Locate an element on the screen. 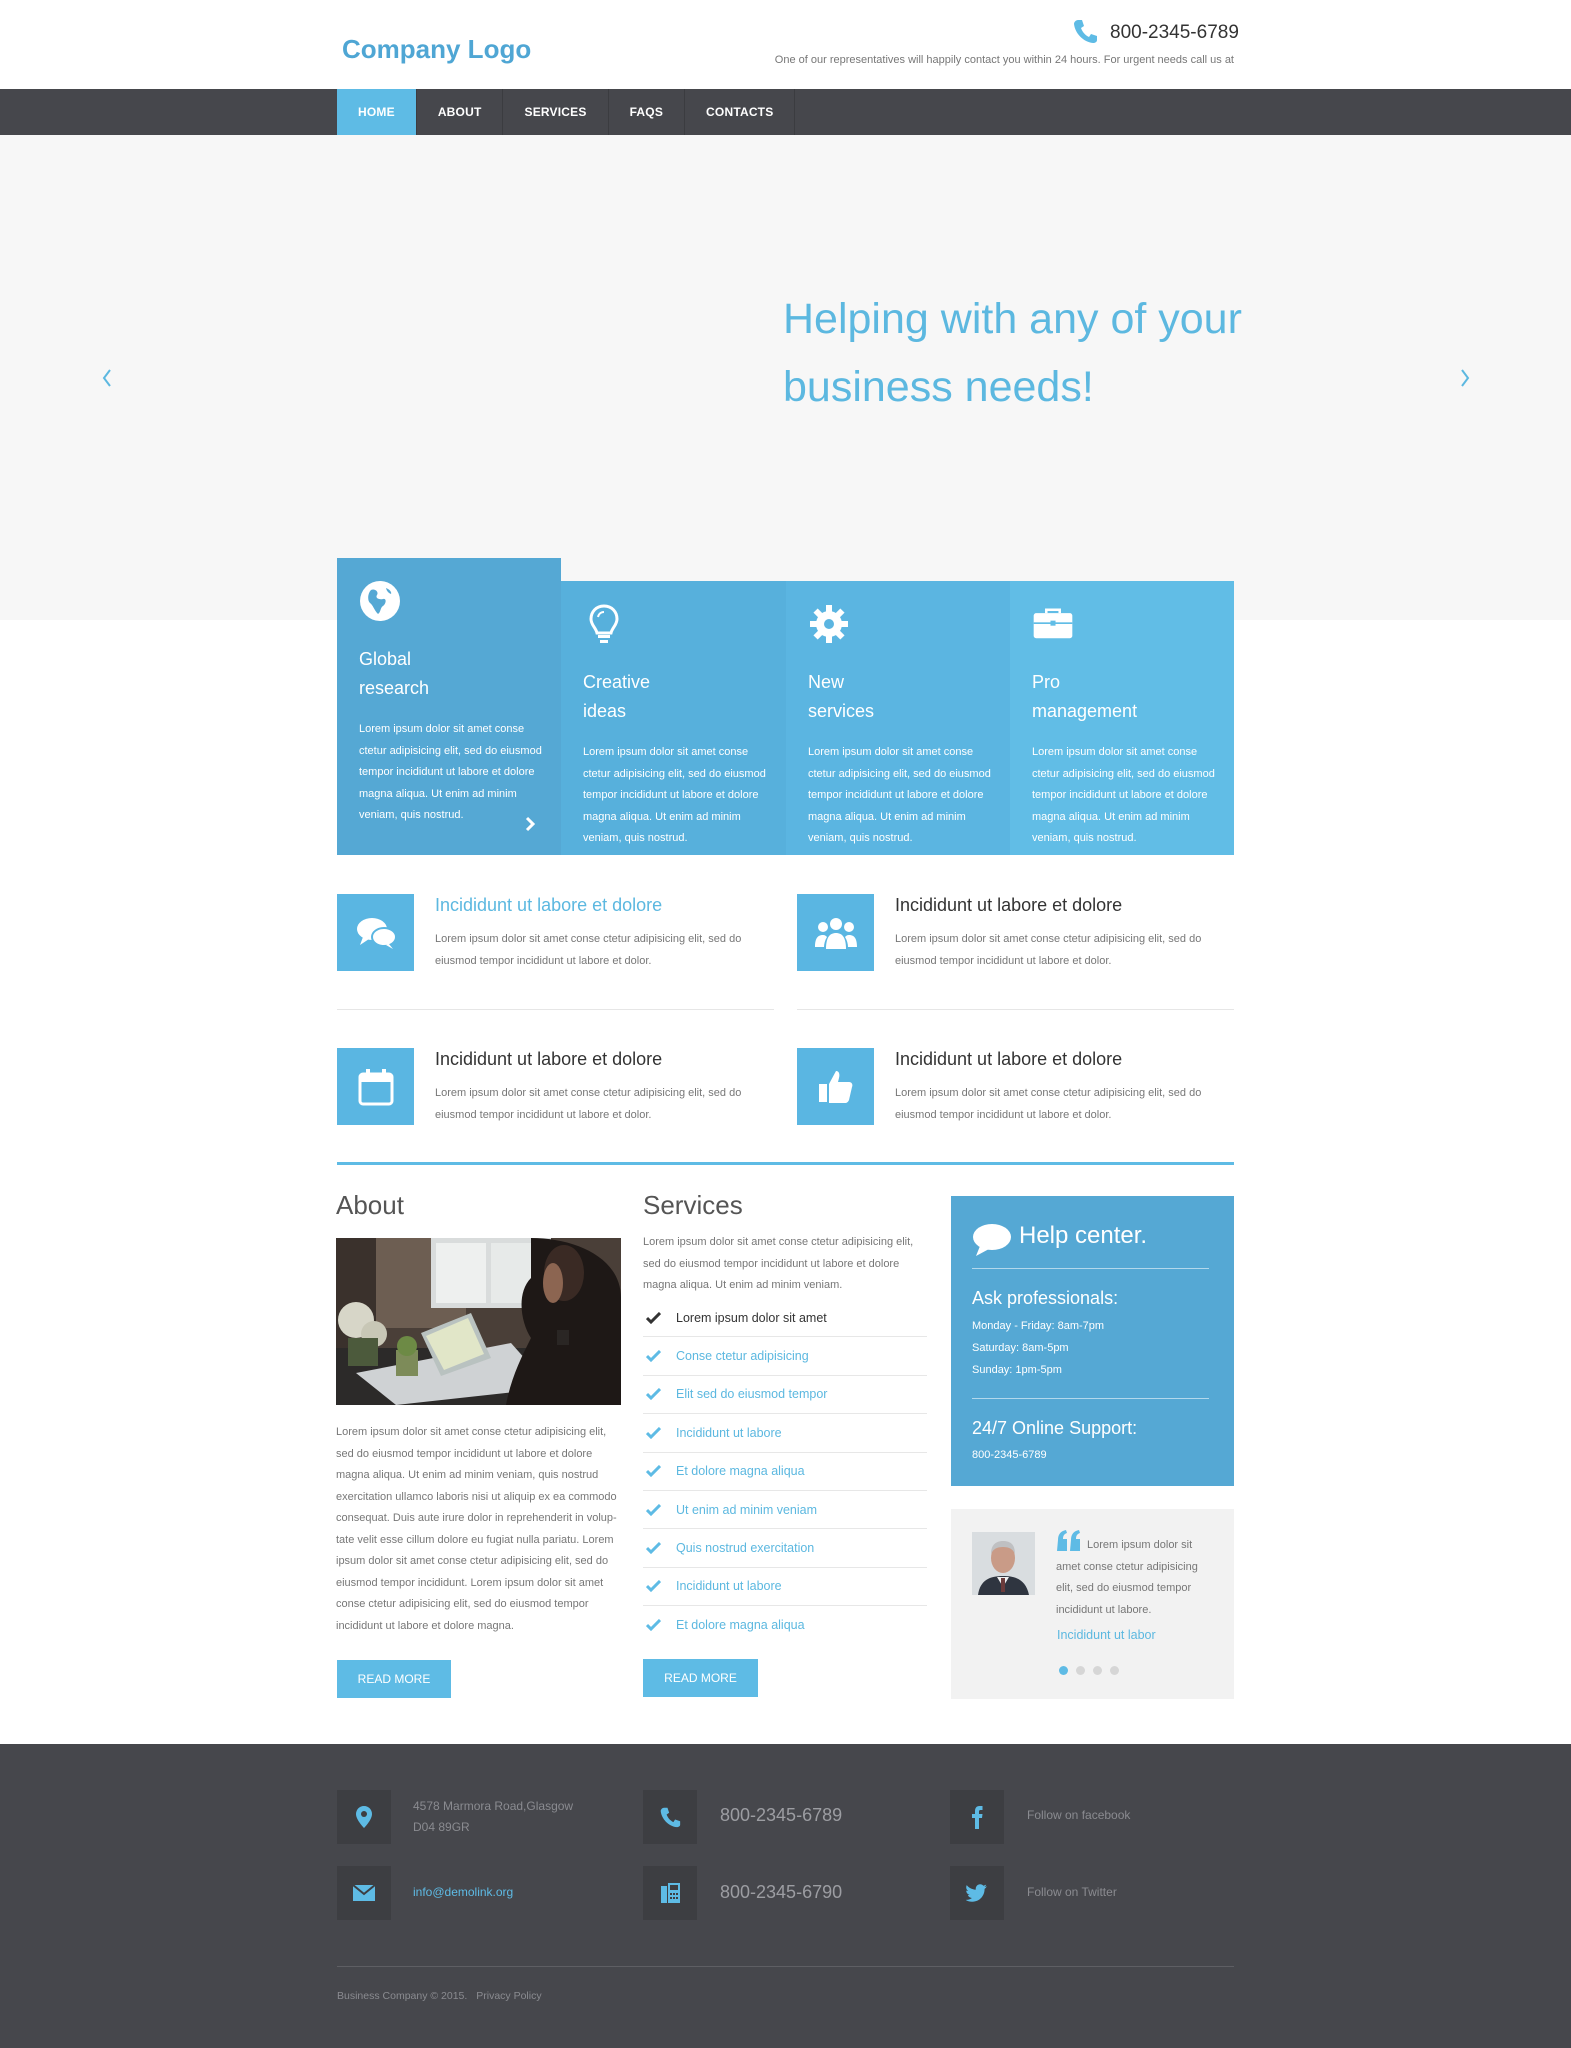 Image resolution: width=1571 pixels, height=2048 pixels. phone-icon is located at coordinates (670, 1817).